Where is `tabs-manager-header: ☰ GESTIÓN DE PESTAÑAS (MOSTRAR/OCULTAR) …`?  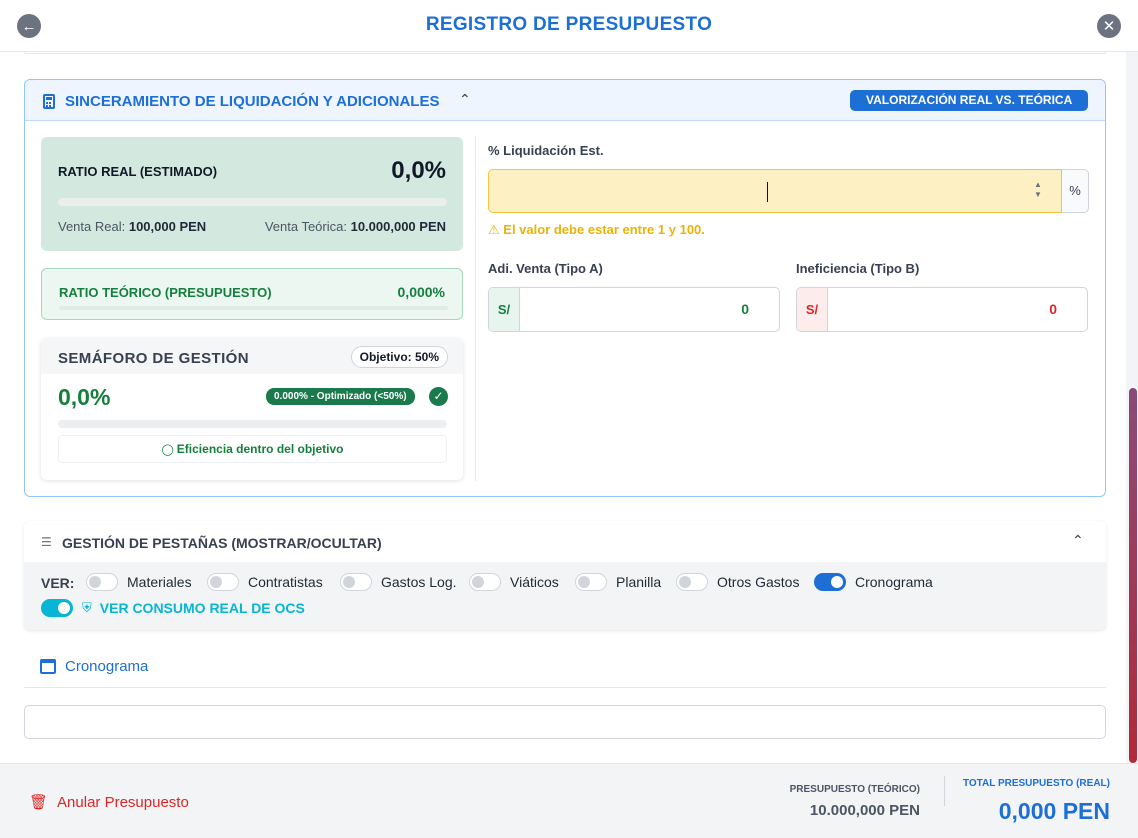 tabs-manager-header: ☰ GESTIÓN DE PESTAÑAS (MOSTRAR/OCULTAR) … is located at coordinates (565, 541).